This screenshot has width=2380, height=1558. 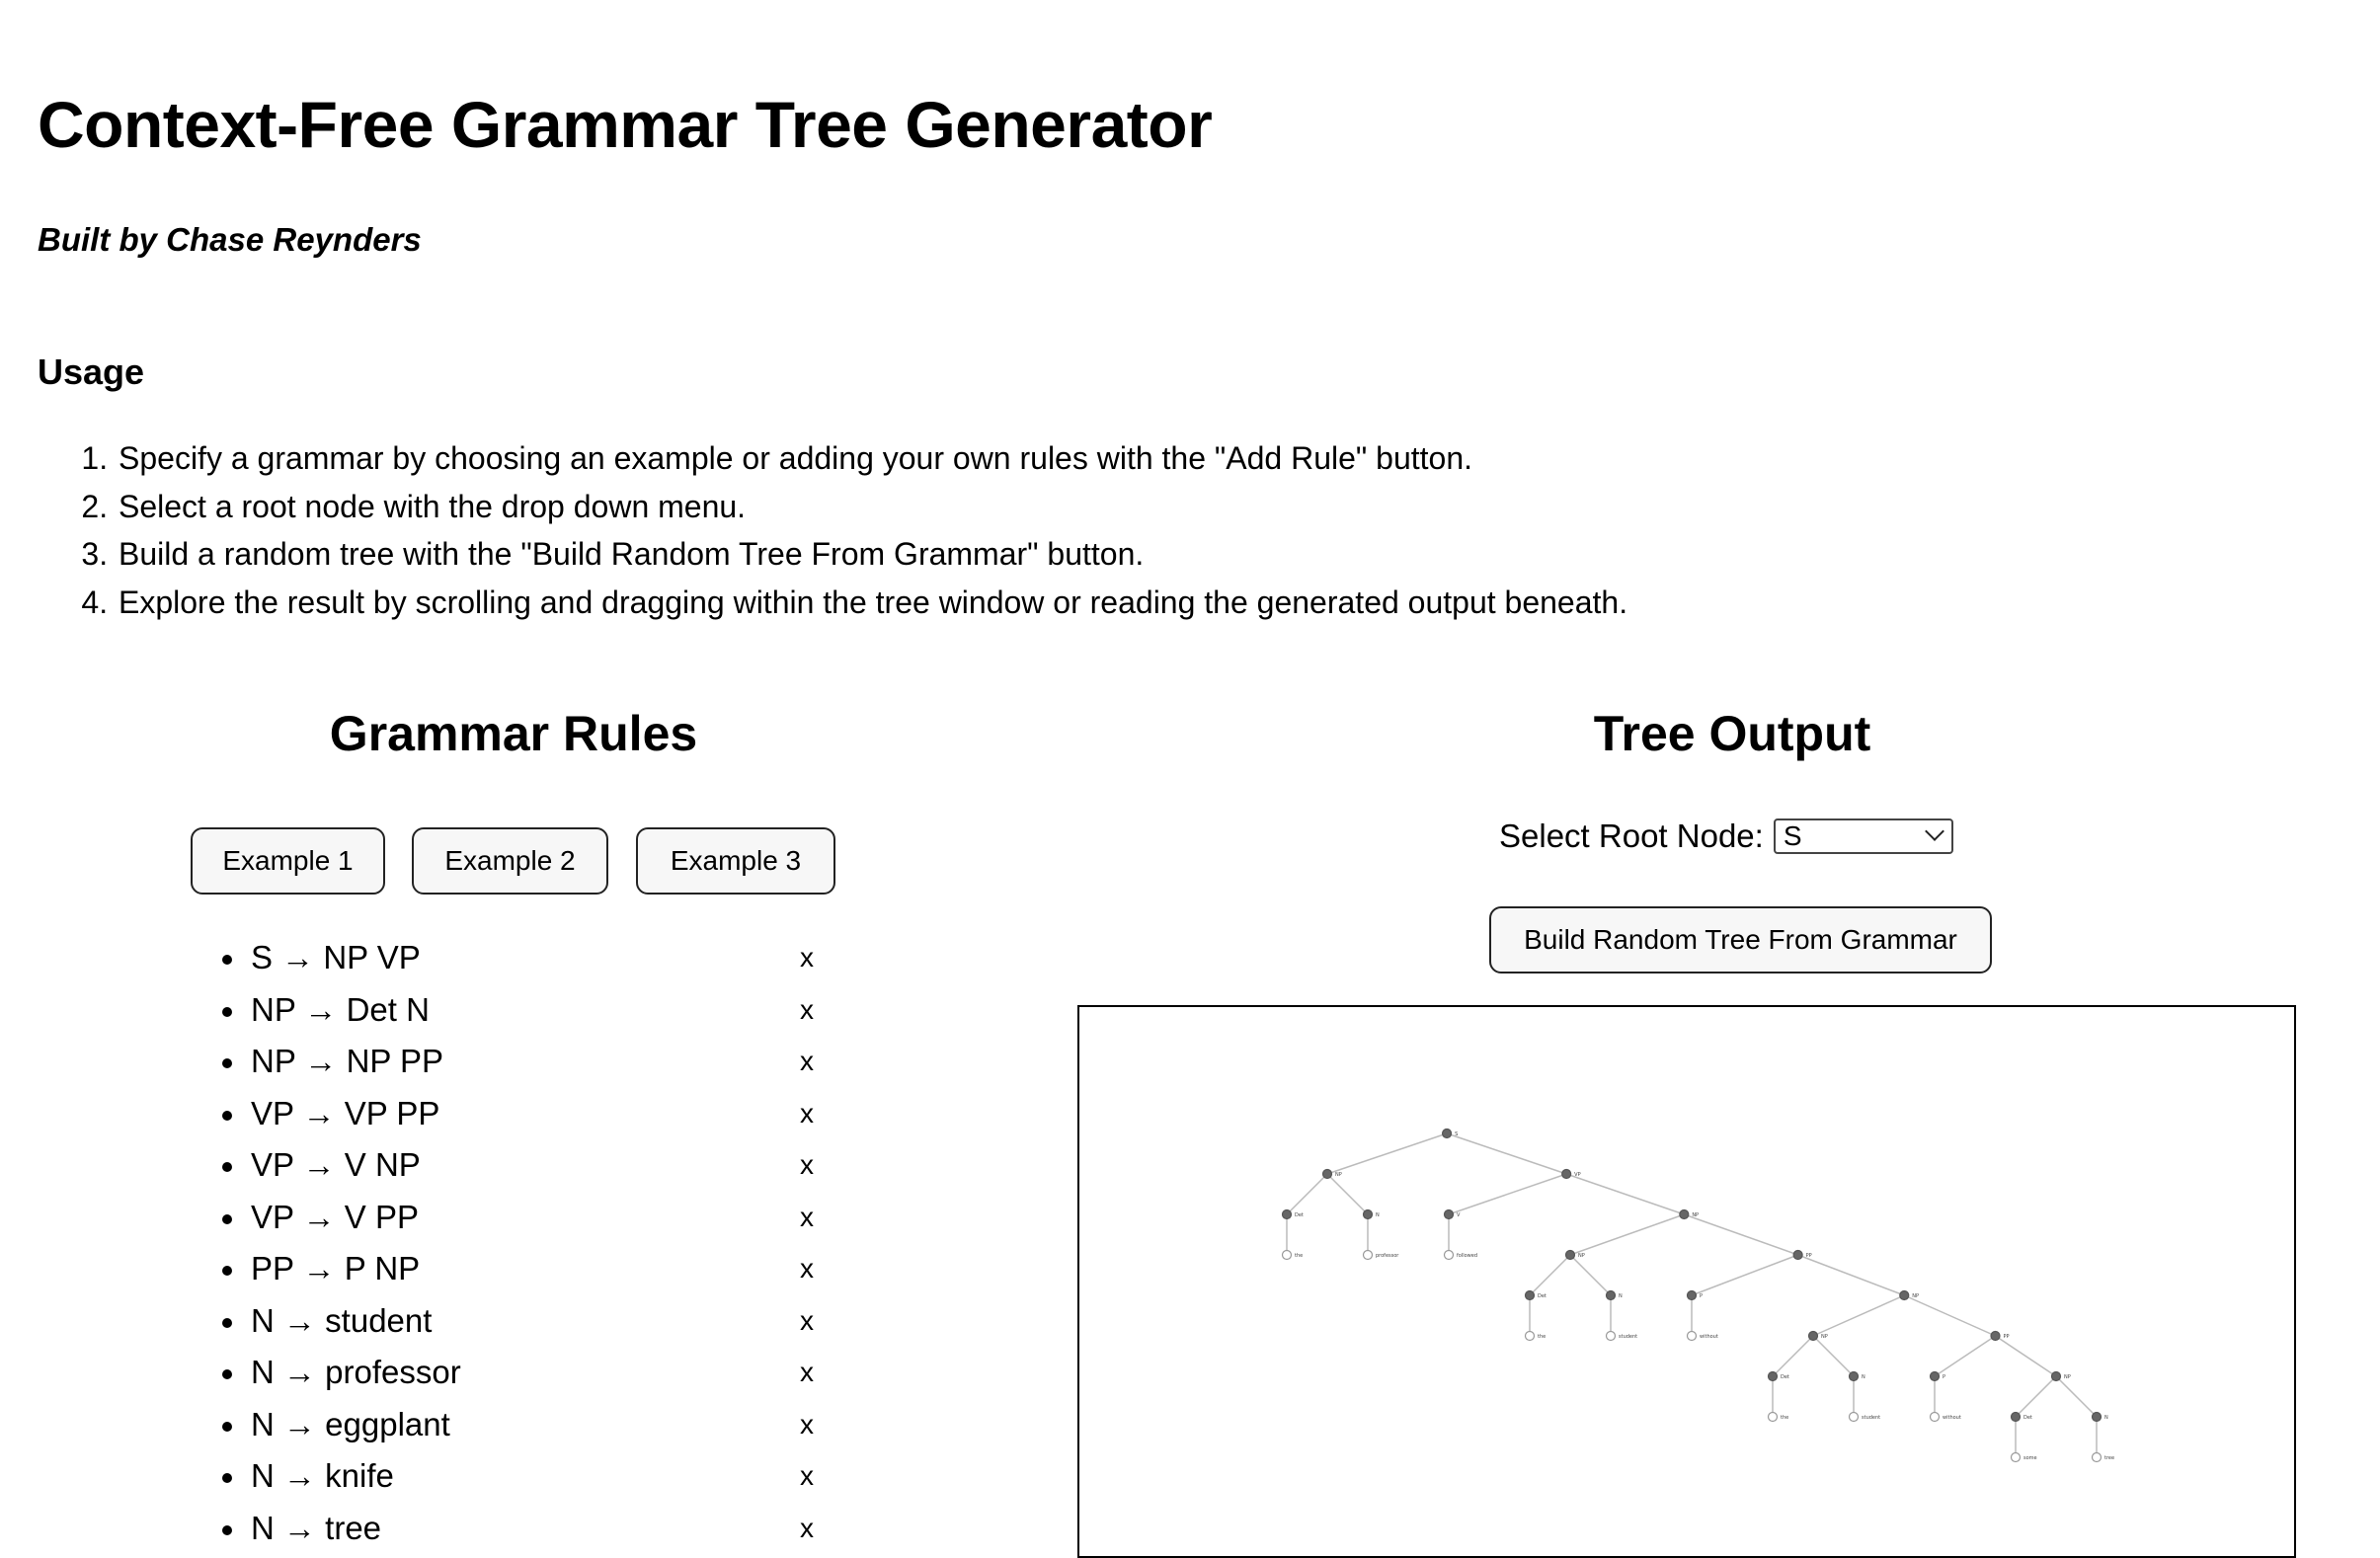 What do you see at coordinates (316, 1527) in the screenshot?
I see `rule-text: N → tree` at bounding box center [316, 1527].